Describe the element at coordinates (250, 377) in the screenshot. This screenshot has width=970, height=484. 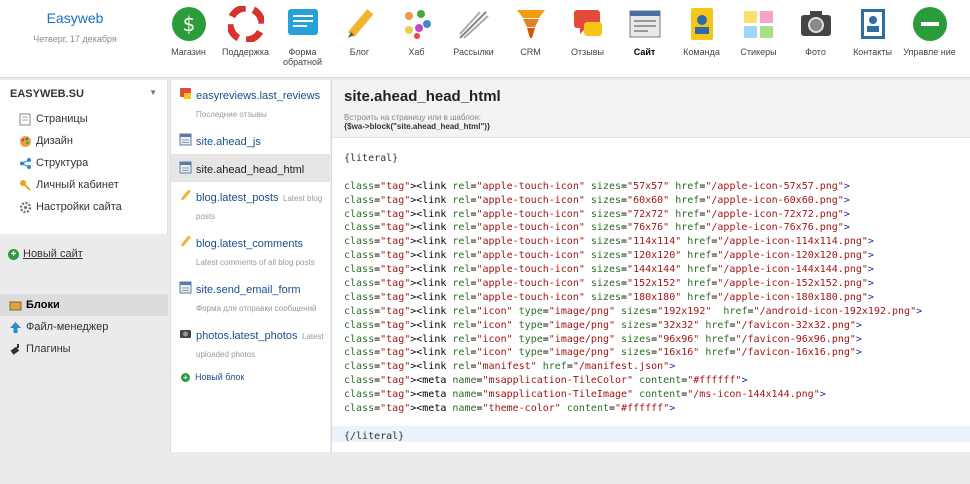
I see `new-block-link: + Новый блок` at that location.